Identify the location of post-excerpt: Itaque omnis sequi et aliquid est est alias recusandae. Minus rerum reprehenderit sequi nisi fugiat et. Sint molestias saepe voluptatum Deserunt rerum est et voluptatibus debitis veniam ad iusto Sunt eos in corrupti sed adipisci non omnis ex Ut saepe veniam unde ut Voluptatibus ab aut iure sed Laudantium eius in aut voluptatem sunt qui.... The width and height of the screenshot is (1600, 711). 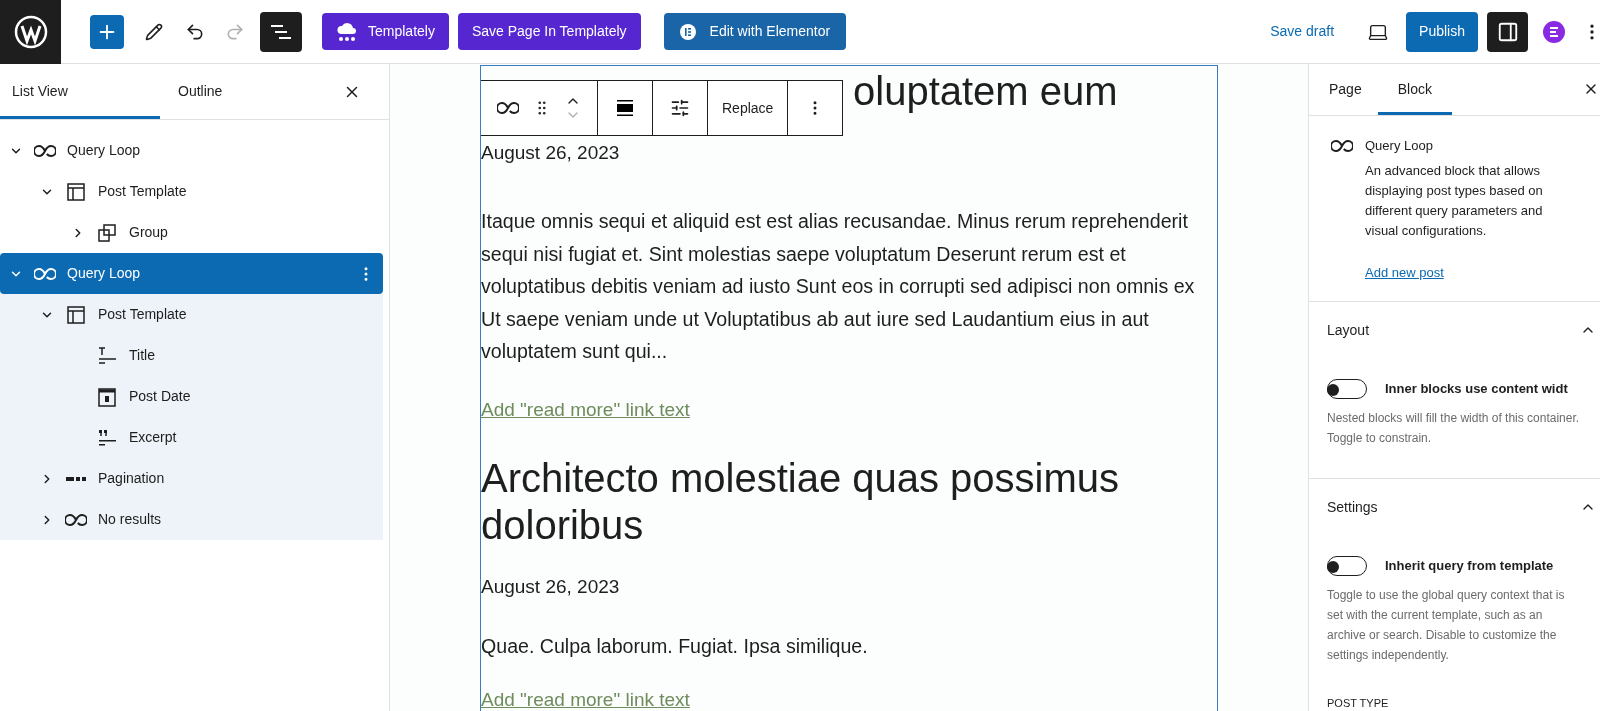
(838, 286).